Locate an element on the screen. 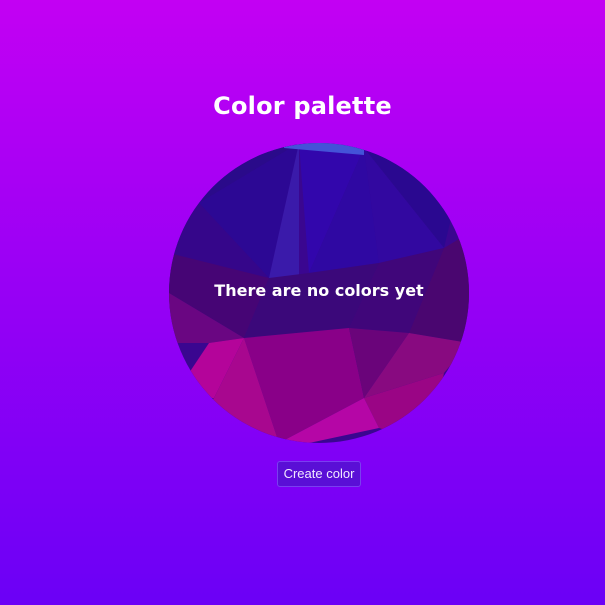  create-color-button: Create color is located at coordinates (319, 474).